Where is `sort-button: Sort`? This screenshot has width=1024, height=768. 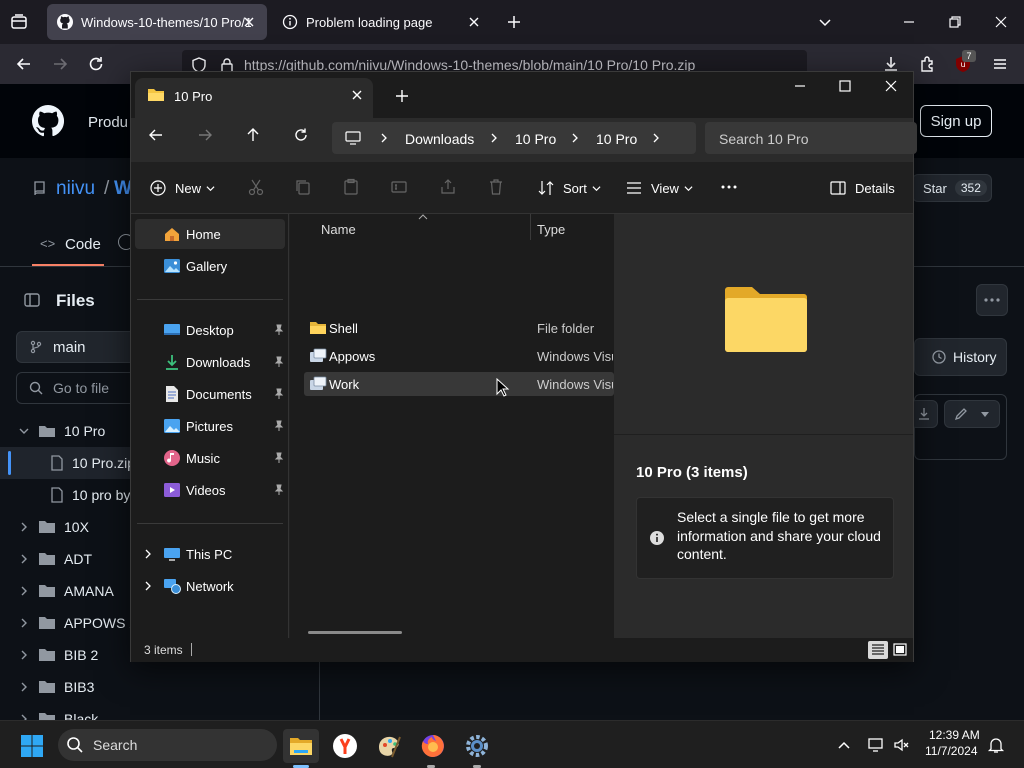 sort-button: Sort is located at coordinates (569, 188).